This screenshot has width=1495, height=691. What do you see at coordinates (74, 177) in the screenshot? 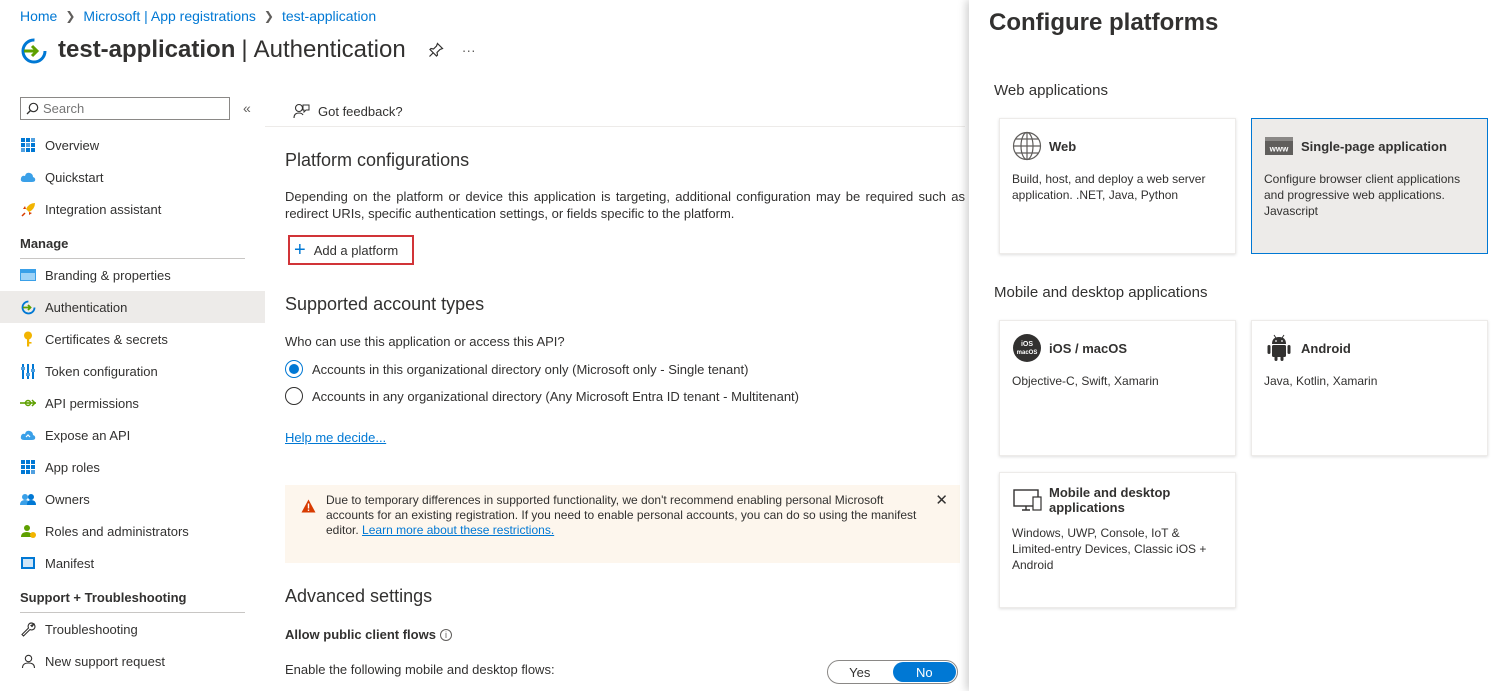
I see `sidebar-item-label: Quickstart` at bounding box center [74, 177].